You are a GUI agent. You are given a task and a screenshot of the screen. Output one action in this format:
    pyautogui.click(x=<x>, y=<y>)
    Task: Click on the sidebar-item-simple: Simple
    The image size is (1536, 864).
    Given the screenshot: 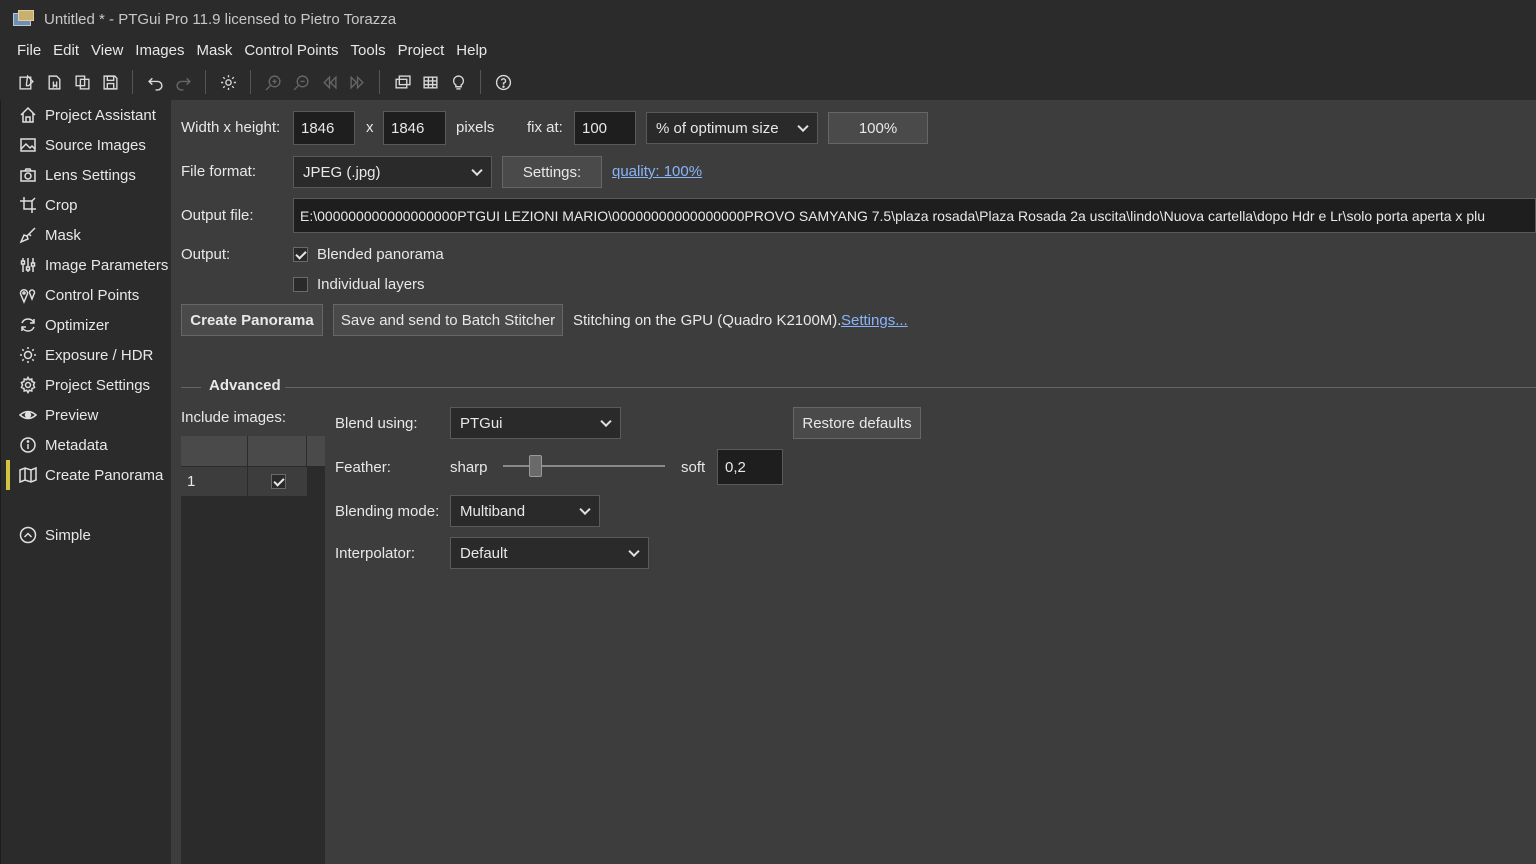 What is the action you would take?
    pyautogui.click(x=86, y=535)
    